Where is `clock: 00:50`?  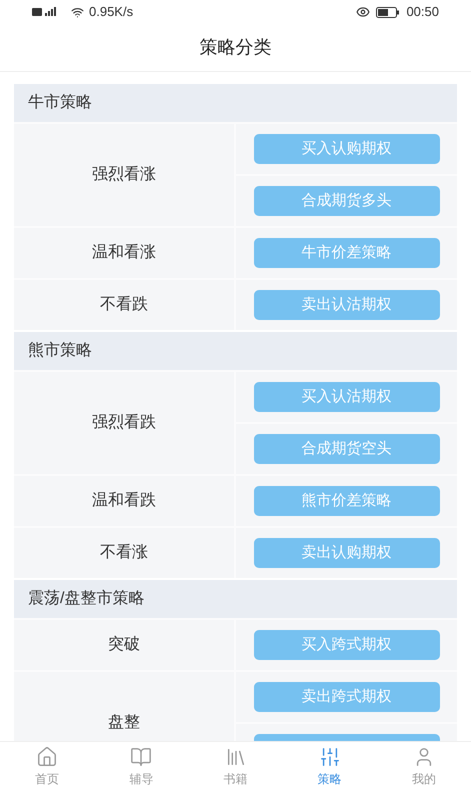
clock: 00:50 is located at coordinates (422, 12).